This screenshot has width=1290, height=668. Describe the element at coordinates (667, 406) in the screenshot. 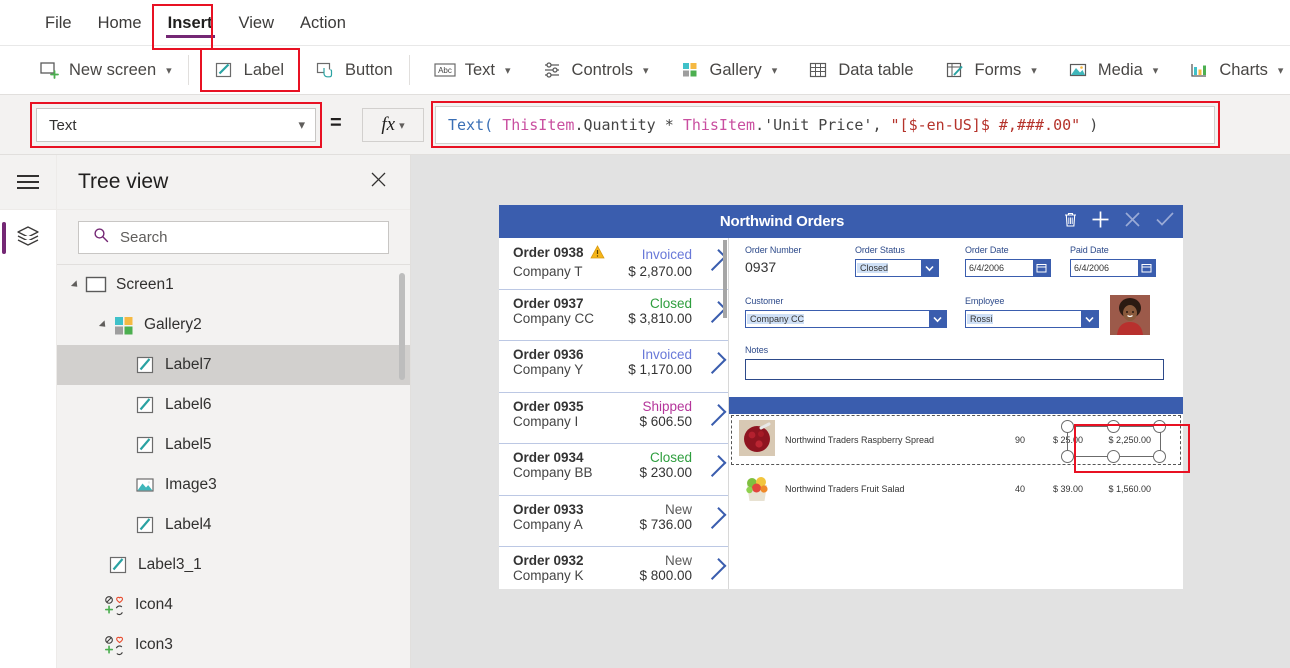

I see `order-status: Shipped` at that location.